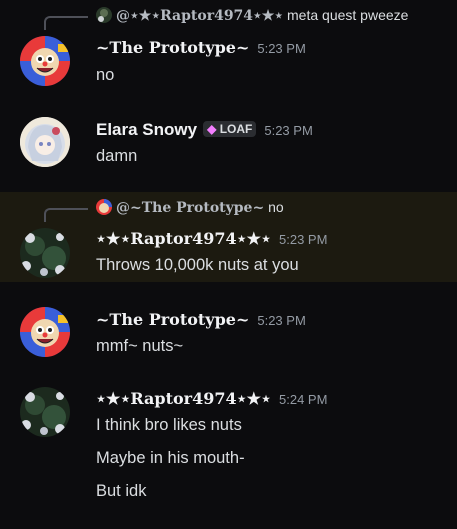  I want to click on reply-author: @⋆★⋆Raptor4974⋆★⋆, so click(199, 16).